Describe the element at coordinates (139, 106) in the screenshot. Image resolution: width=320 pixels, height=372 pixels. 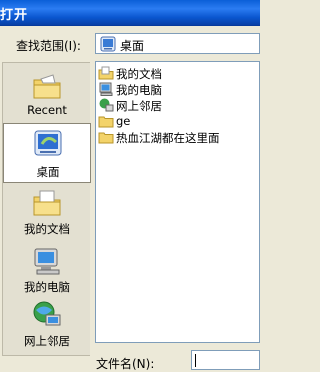
I see `file-name: 网上邻居` at that location.